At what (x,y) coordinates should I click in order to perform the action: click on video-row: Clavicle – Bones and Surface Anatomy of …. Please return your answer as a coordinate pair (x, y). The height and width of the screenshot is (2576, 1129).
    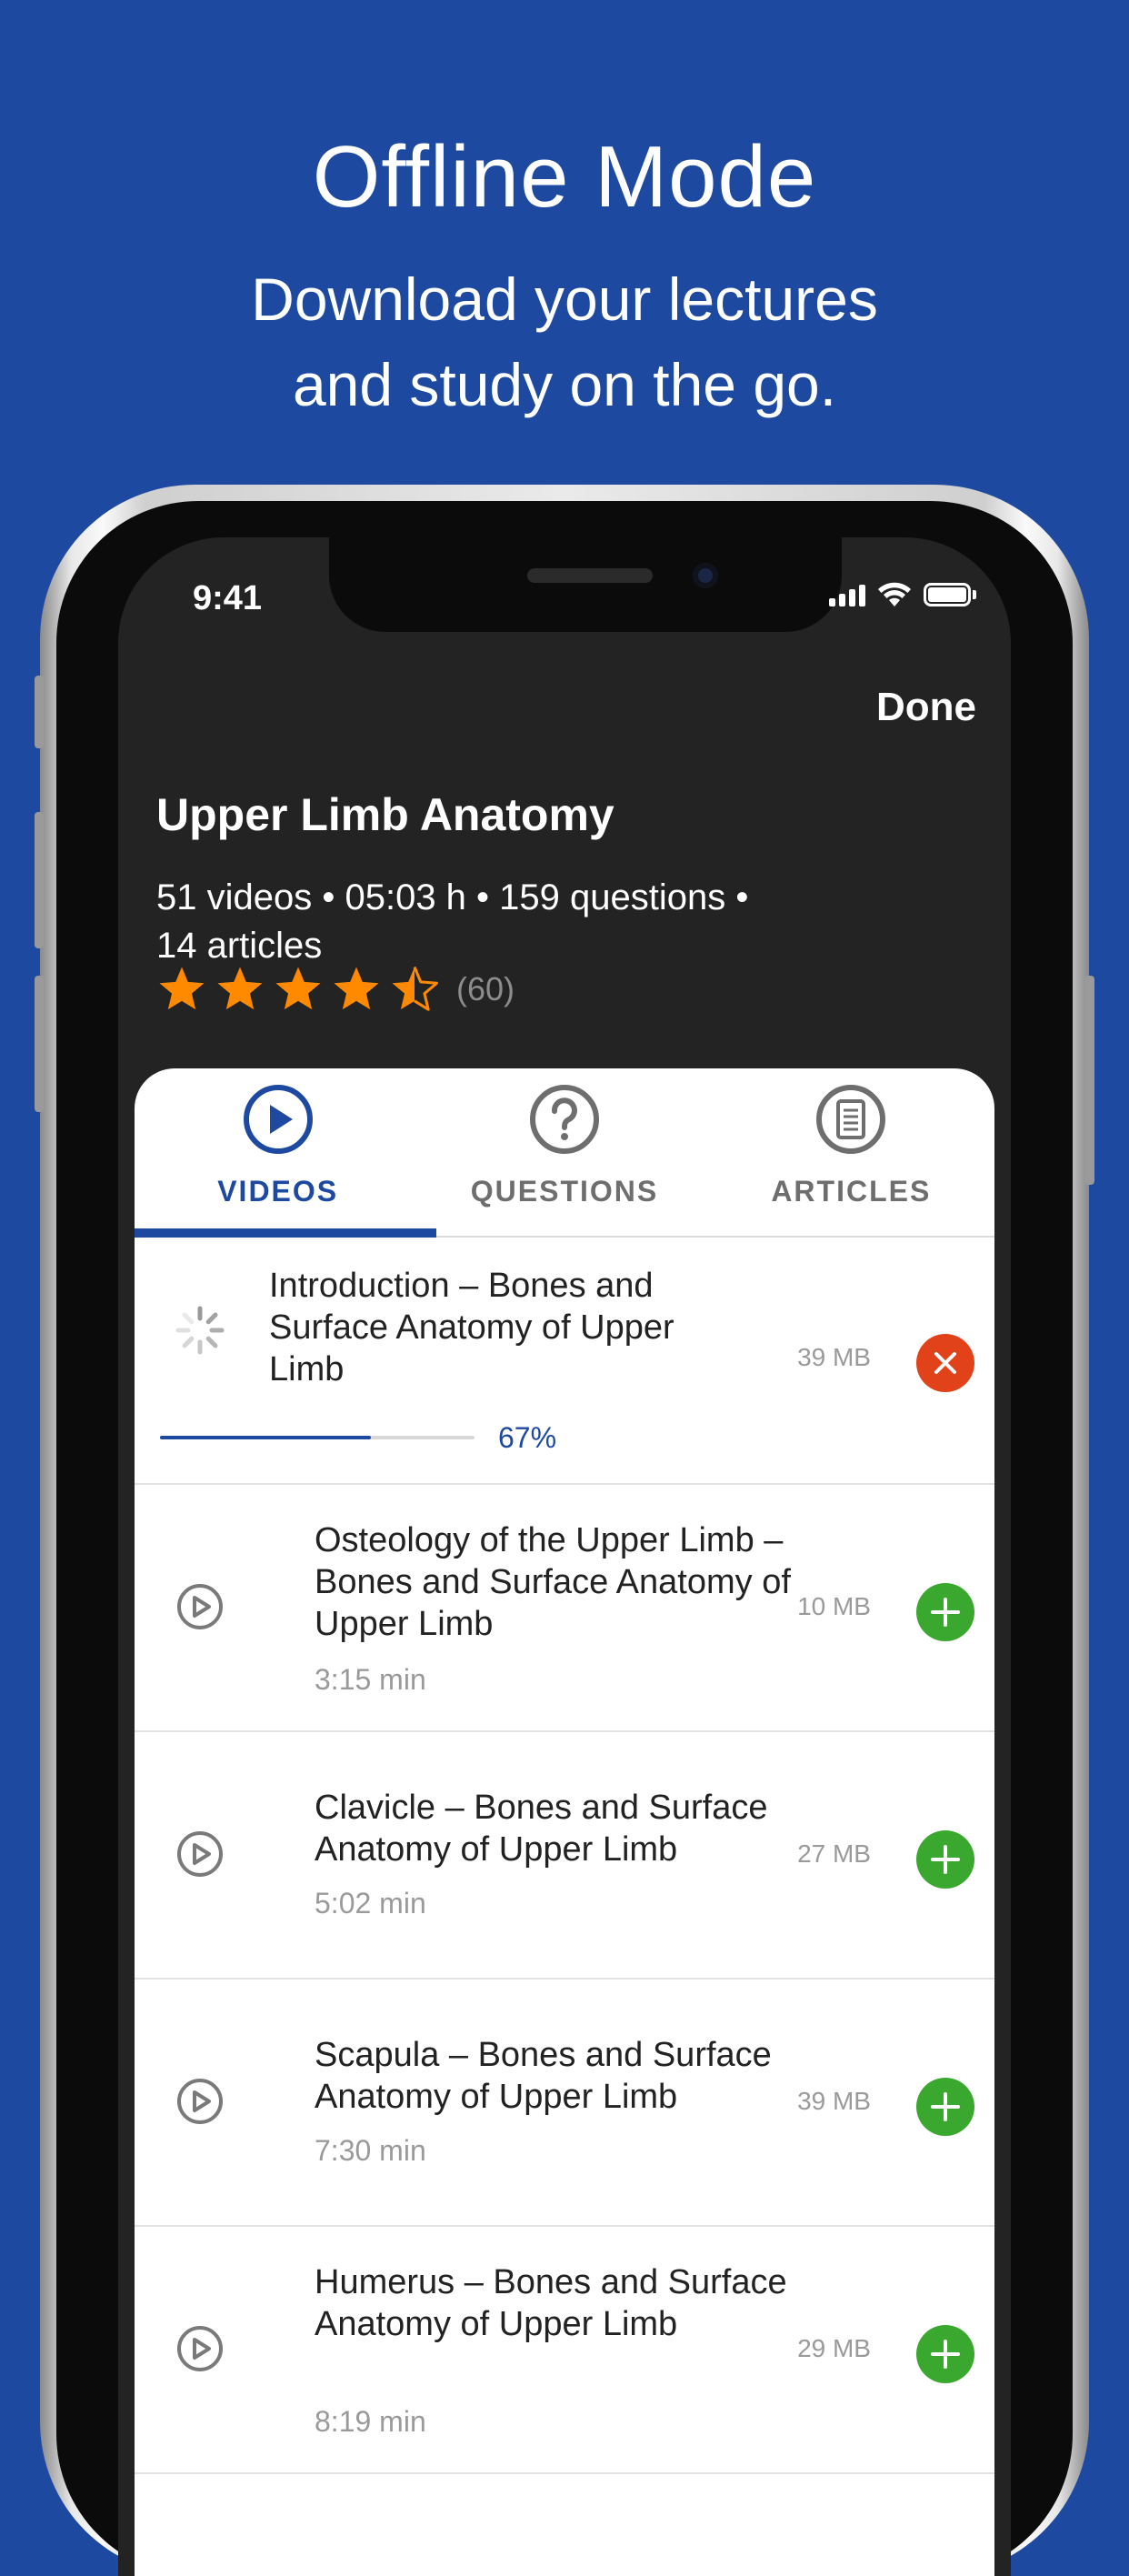
    Looking at the image, I should click on (564, 1856).